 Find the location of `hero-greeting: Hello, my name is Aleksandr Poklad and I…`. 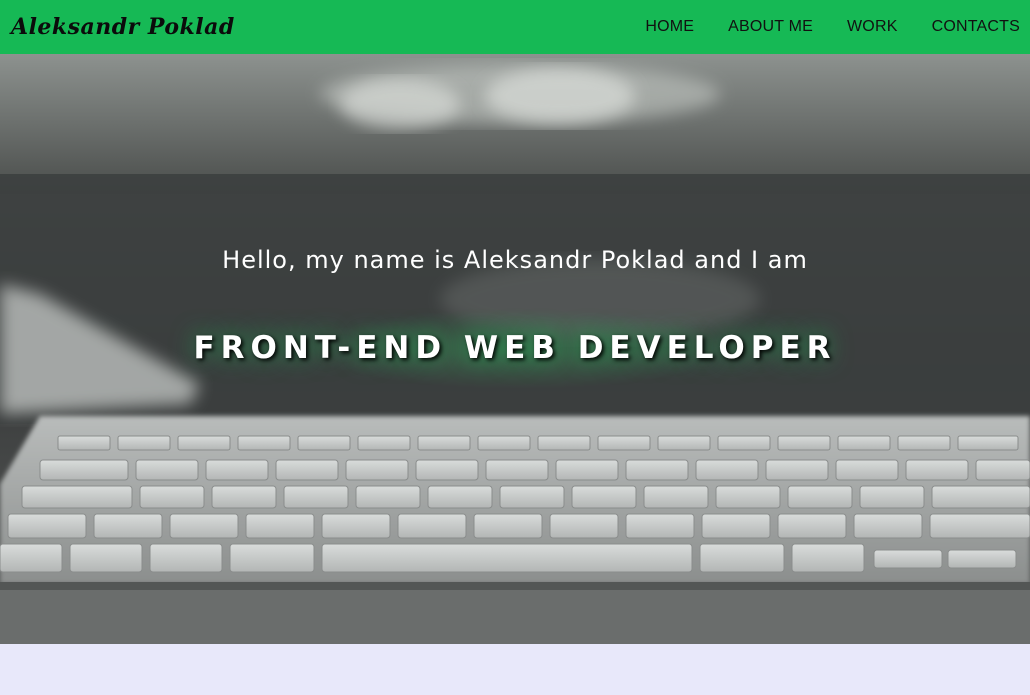

hero-greeting: Hello, my name is Aleksandr Poklad and I… is located at coordinates (515, 260).